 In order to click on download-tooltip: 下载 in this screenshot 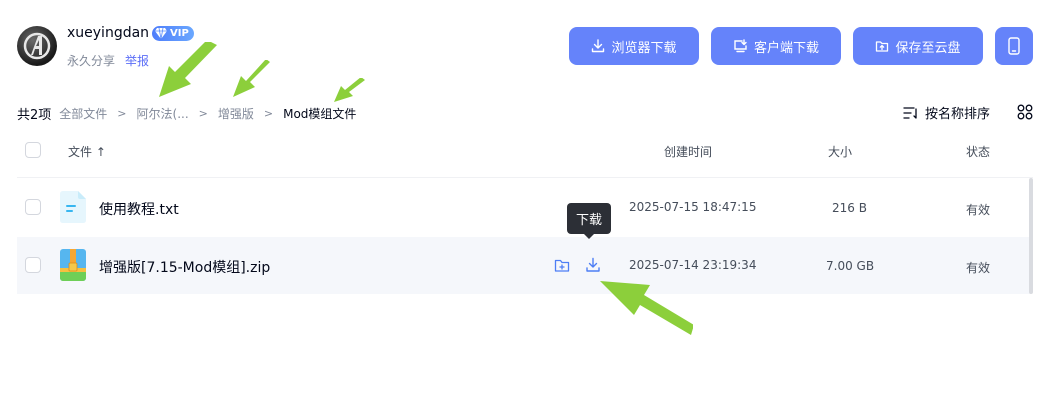, I will do `click(589, 221)`.